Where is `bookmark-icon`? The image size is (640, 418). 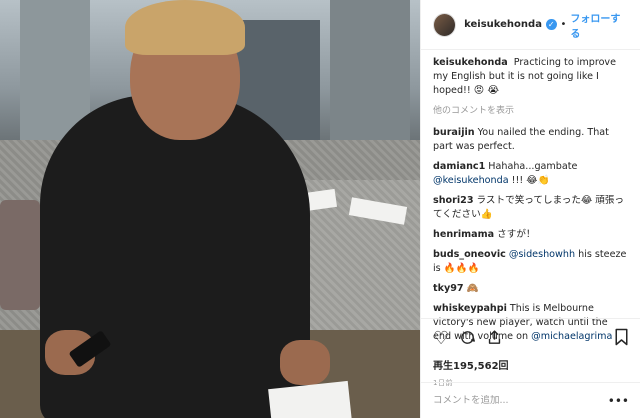 bookmark-icon is located at coordinates (621, 339).